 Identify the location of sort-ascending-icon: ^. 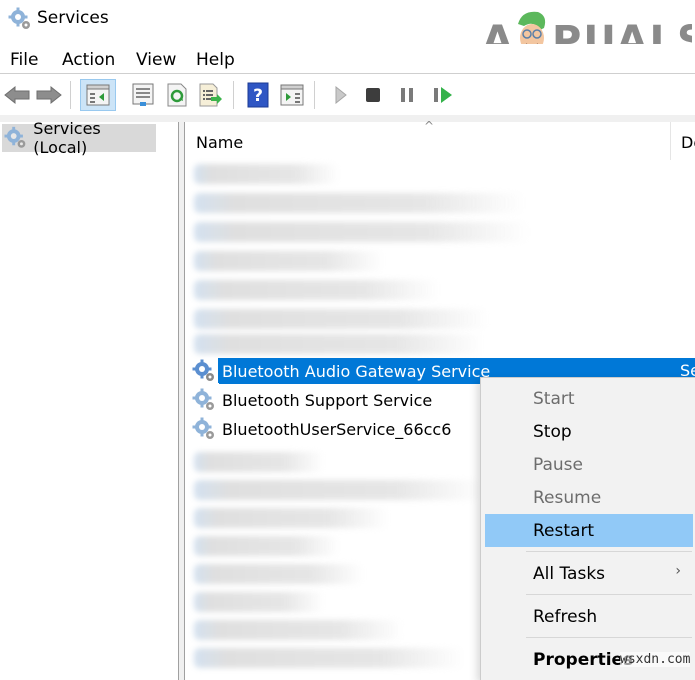
(429, 126).